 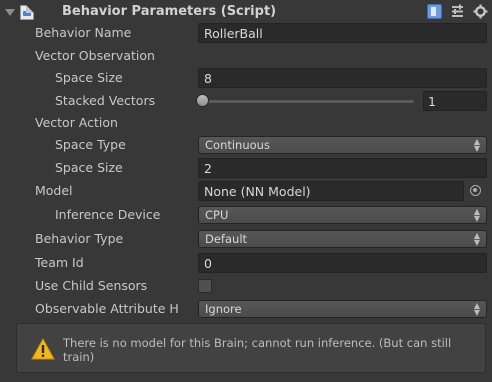 What do you see at coordinates (10, 12) in the screenshot?
I see `foldout-arrow-icon` at bounding box center [10, 12].